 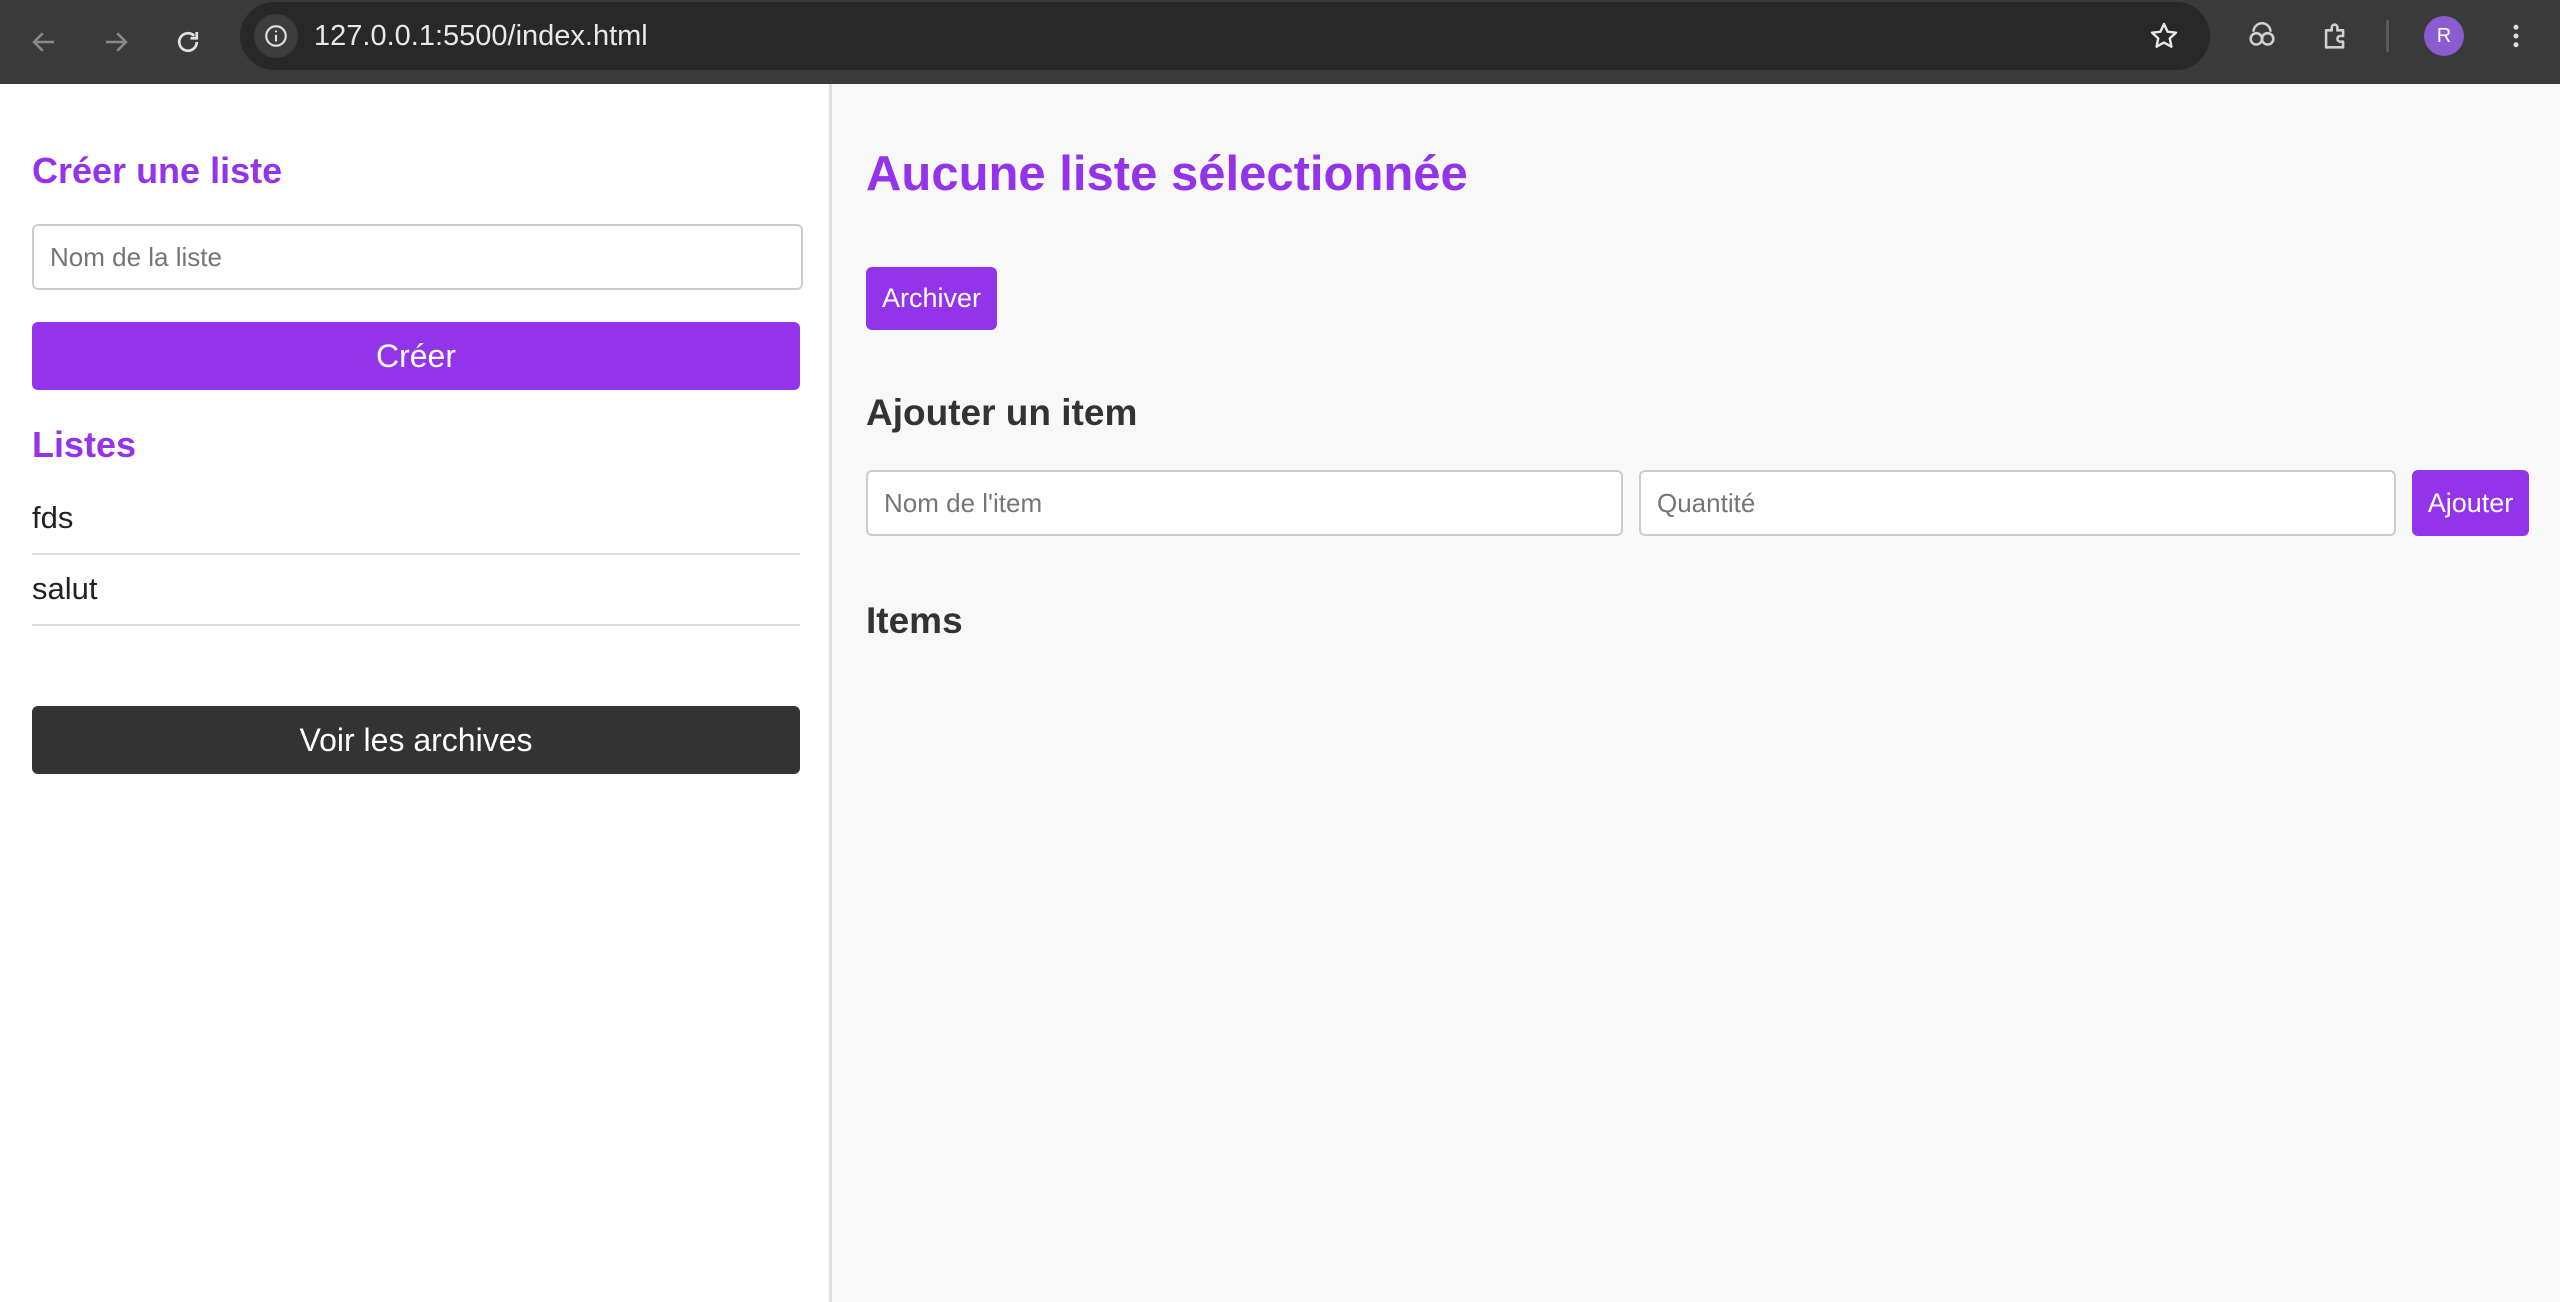 I want to click on address-bar: 127.0.0.1:5500/index.html, so click(x=1225, y=36).